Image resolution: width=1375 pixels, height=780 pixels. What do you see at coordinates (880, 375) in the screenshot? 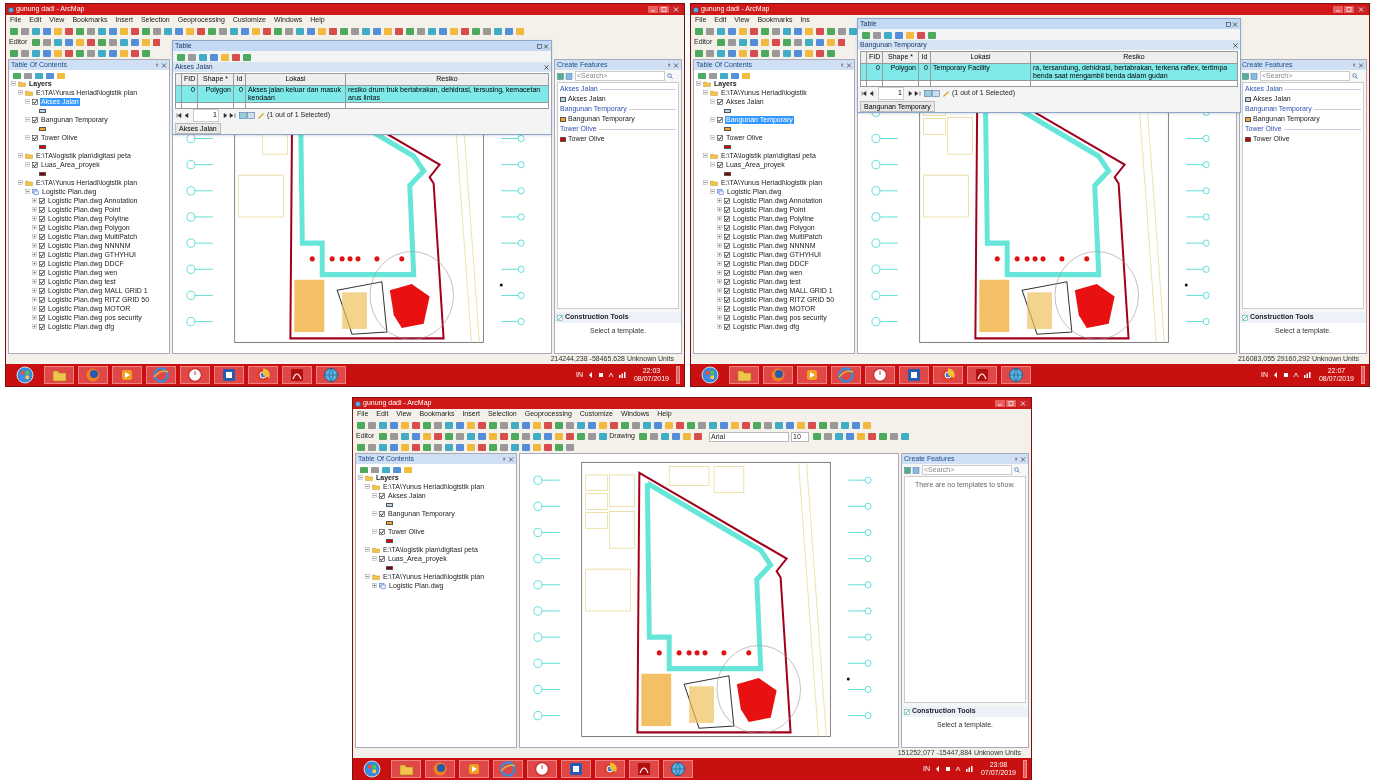
I see `clock-icon` at bounding box center [880, 375].